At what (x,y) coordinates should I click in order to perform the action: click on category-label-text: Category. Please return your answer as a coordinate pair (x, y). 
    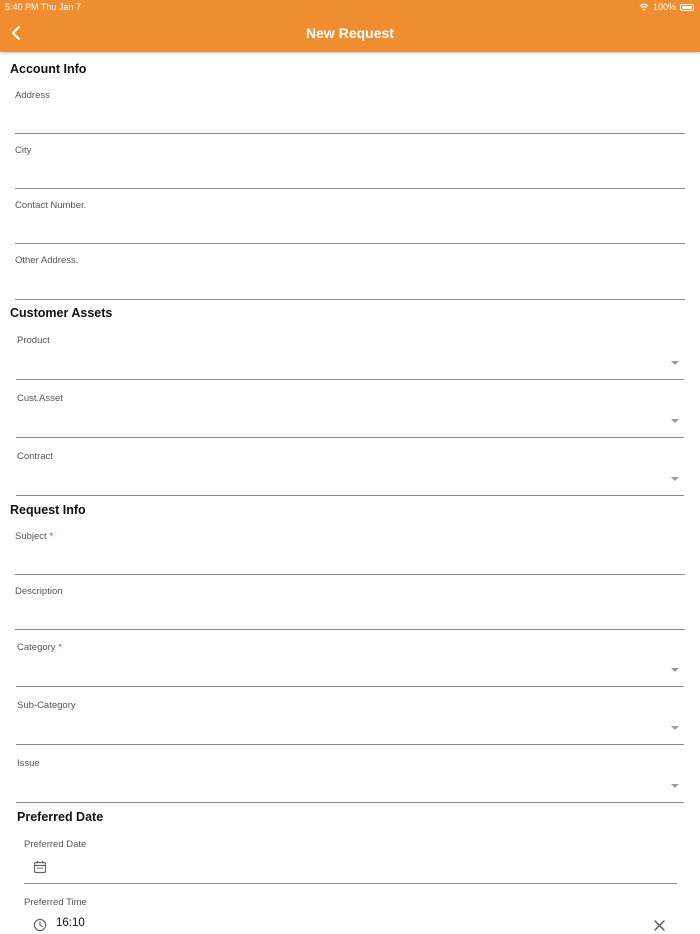
    Looking at the image, I should click on (36, 647).